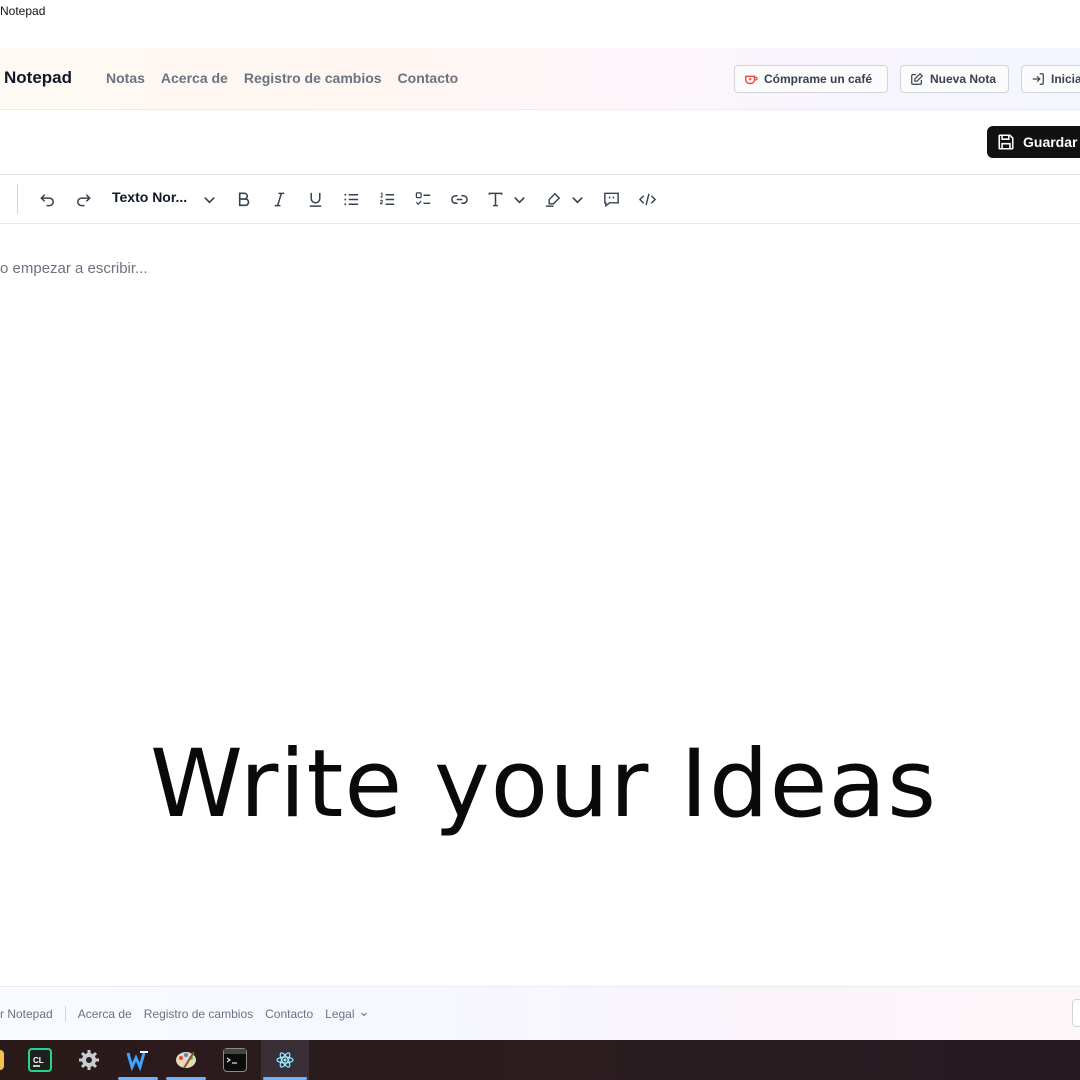 The image size is (1080, 1080). I want to click on highlight-icon, so click(552, 199).